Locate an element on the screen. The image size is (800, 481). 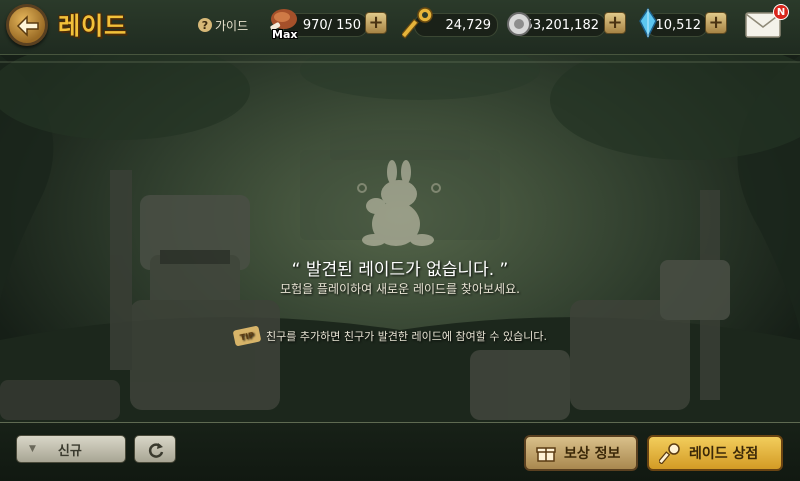
page-title: 레이드 is located at coordinates (93, 26).